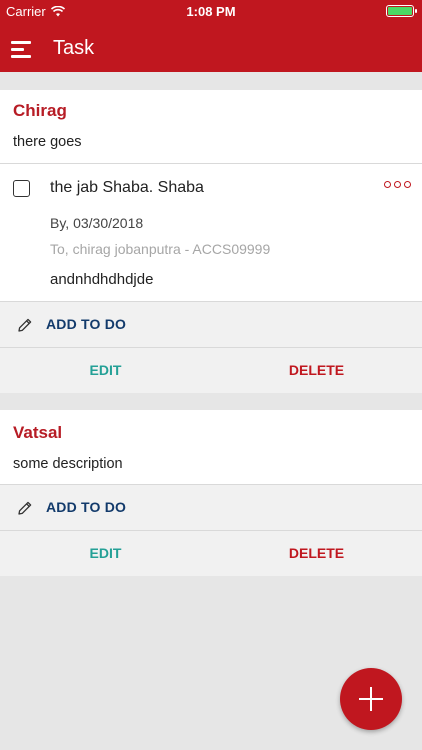  Describe the element at coordinates (68, 464) in the screenshot. I see `task-description: some description` at that location.